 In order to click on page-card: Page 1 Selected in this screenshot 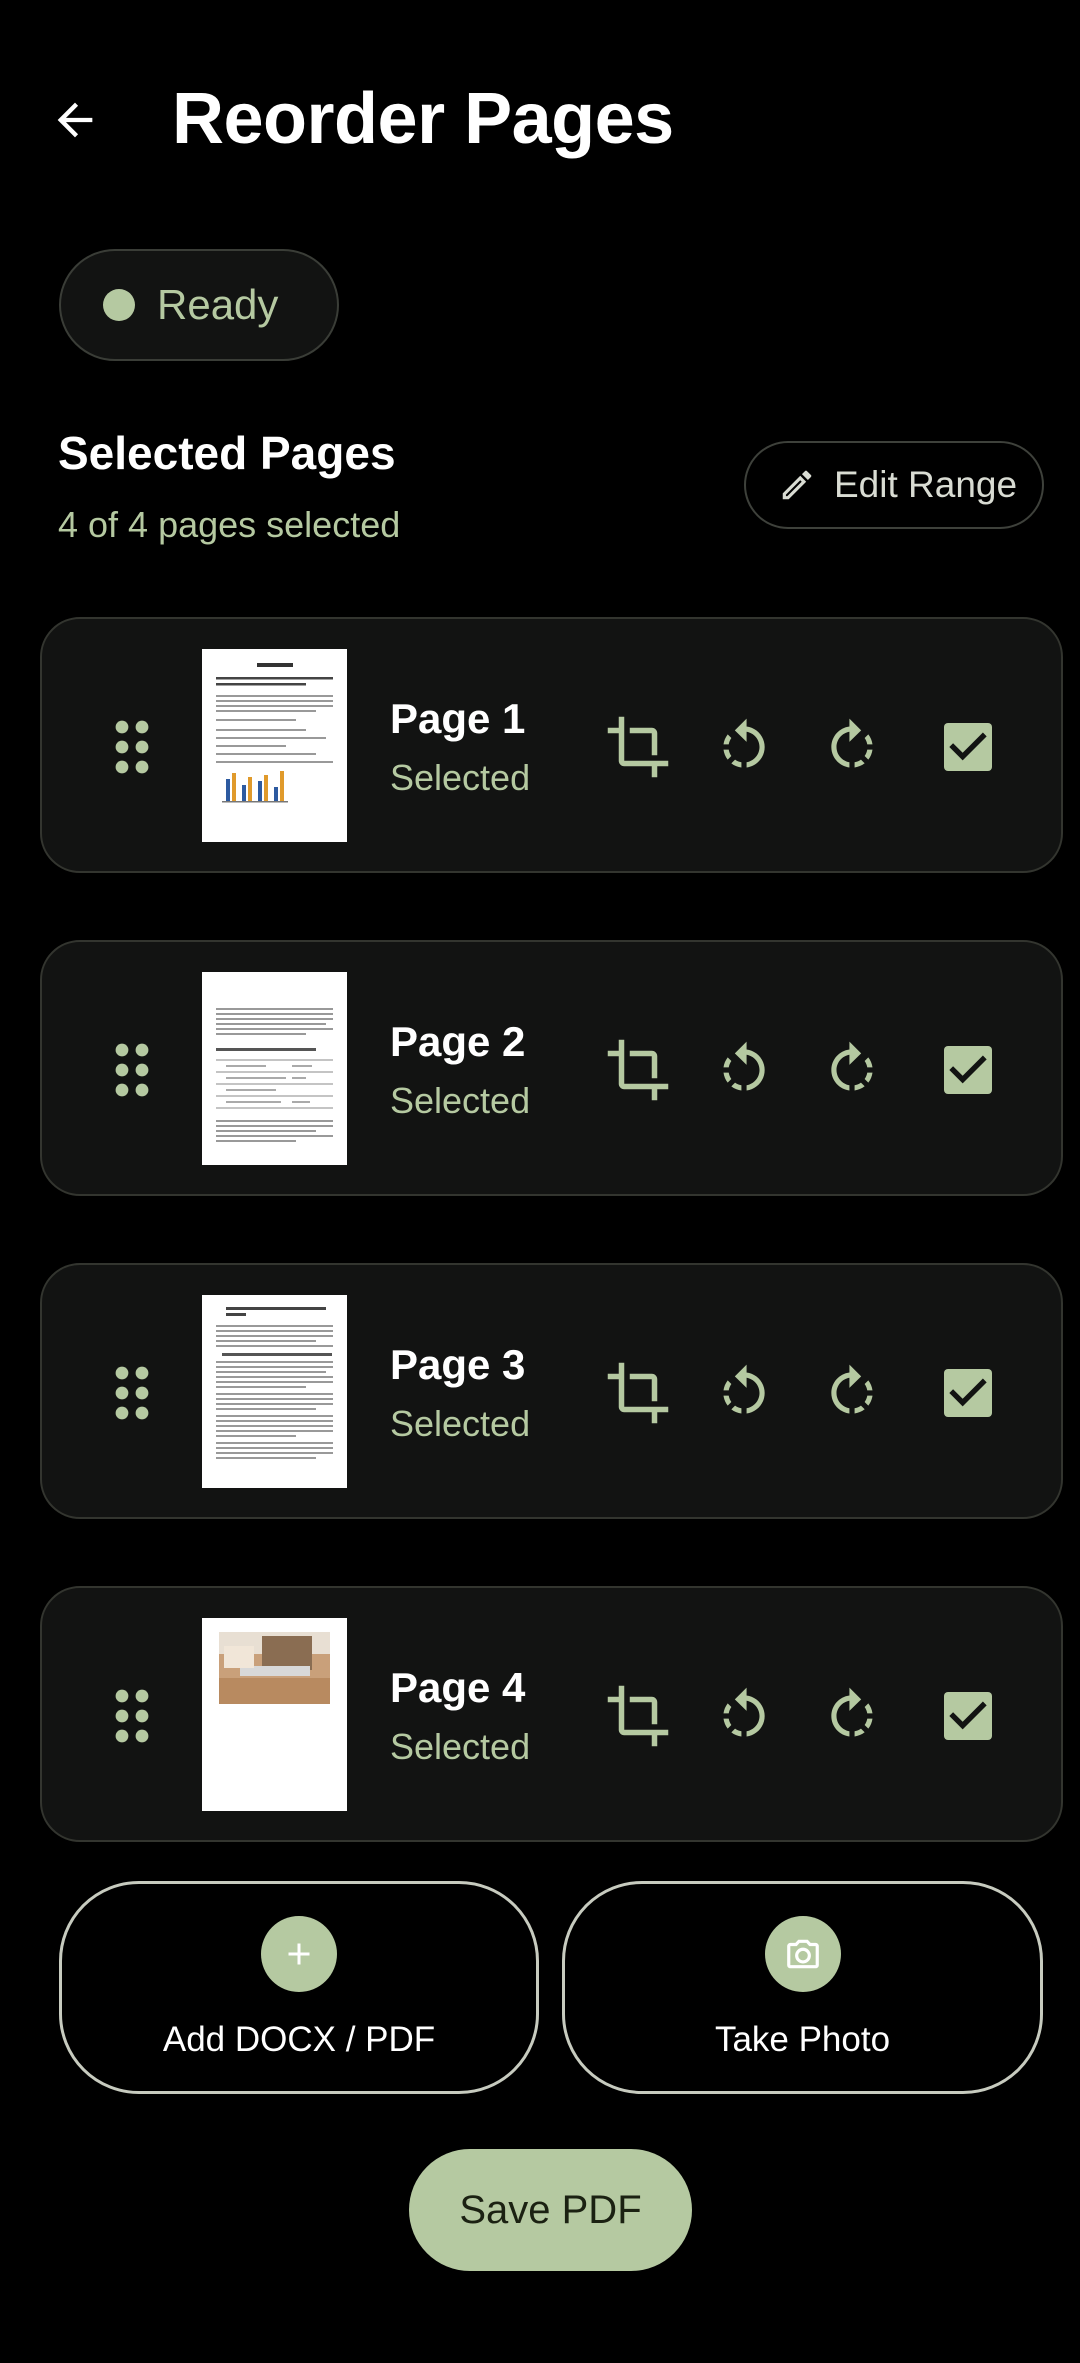, I will do `click(551, 745)`.